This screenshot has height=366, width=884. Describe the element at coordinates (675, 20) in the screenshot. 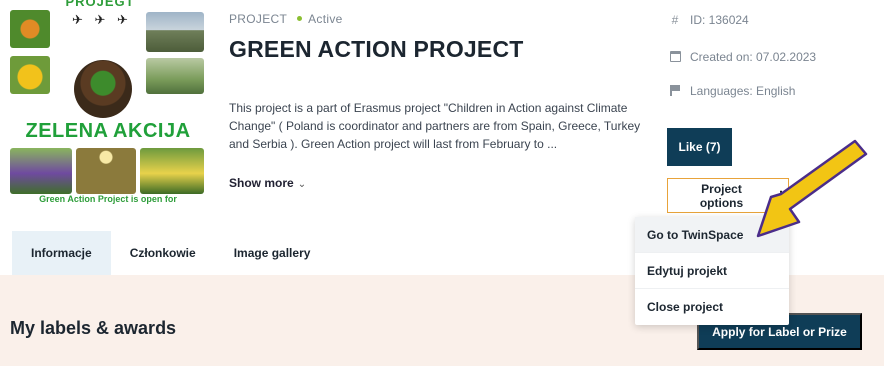

I see `hash-icon: #` at that location.